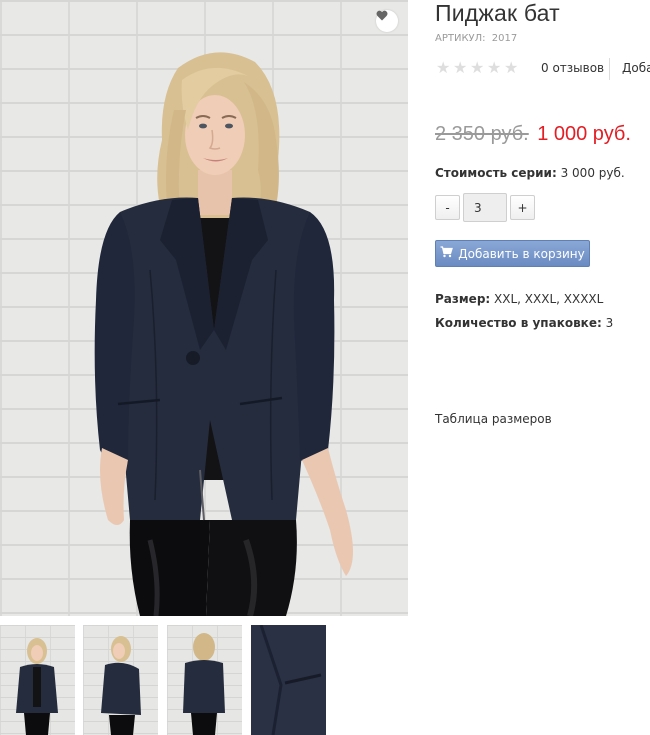 This screenshot has height=735, width=650. I want to click on add-to-cart-button: Добавить в корзину, so click(512, 253).